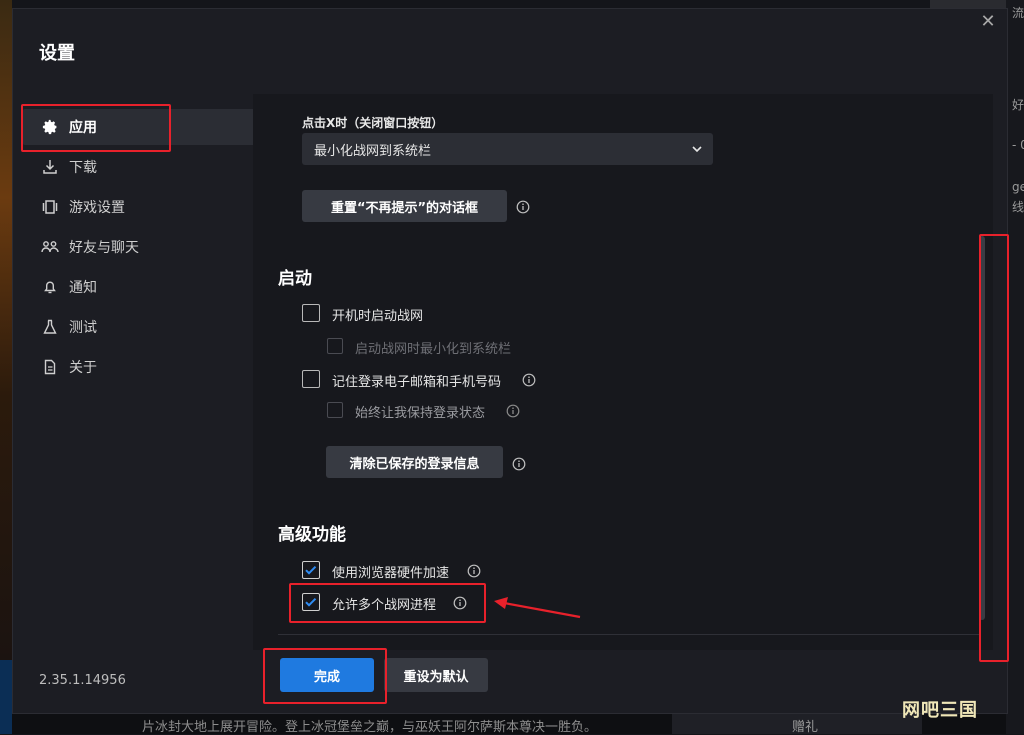 The width and height of the screenshot is (1024, 735). I want to click on background-fragment: 流, so click(1018, 13).